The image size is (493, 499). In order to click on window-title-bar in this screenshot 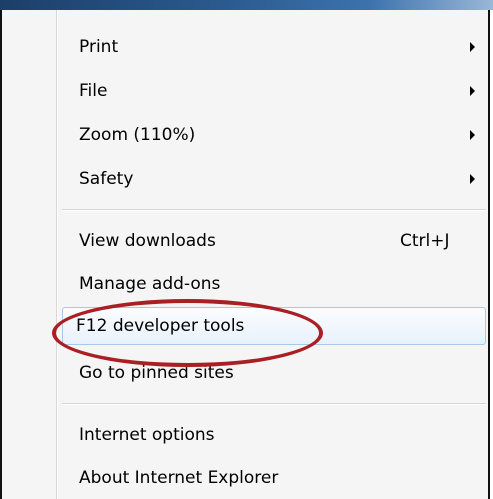, I will do `click(246, 5)`.